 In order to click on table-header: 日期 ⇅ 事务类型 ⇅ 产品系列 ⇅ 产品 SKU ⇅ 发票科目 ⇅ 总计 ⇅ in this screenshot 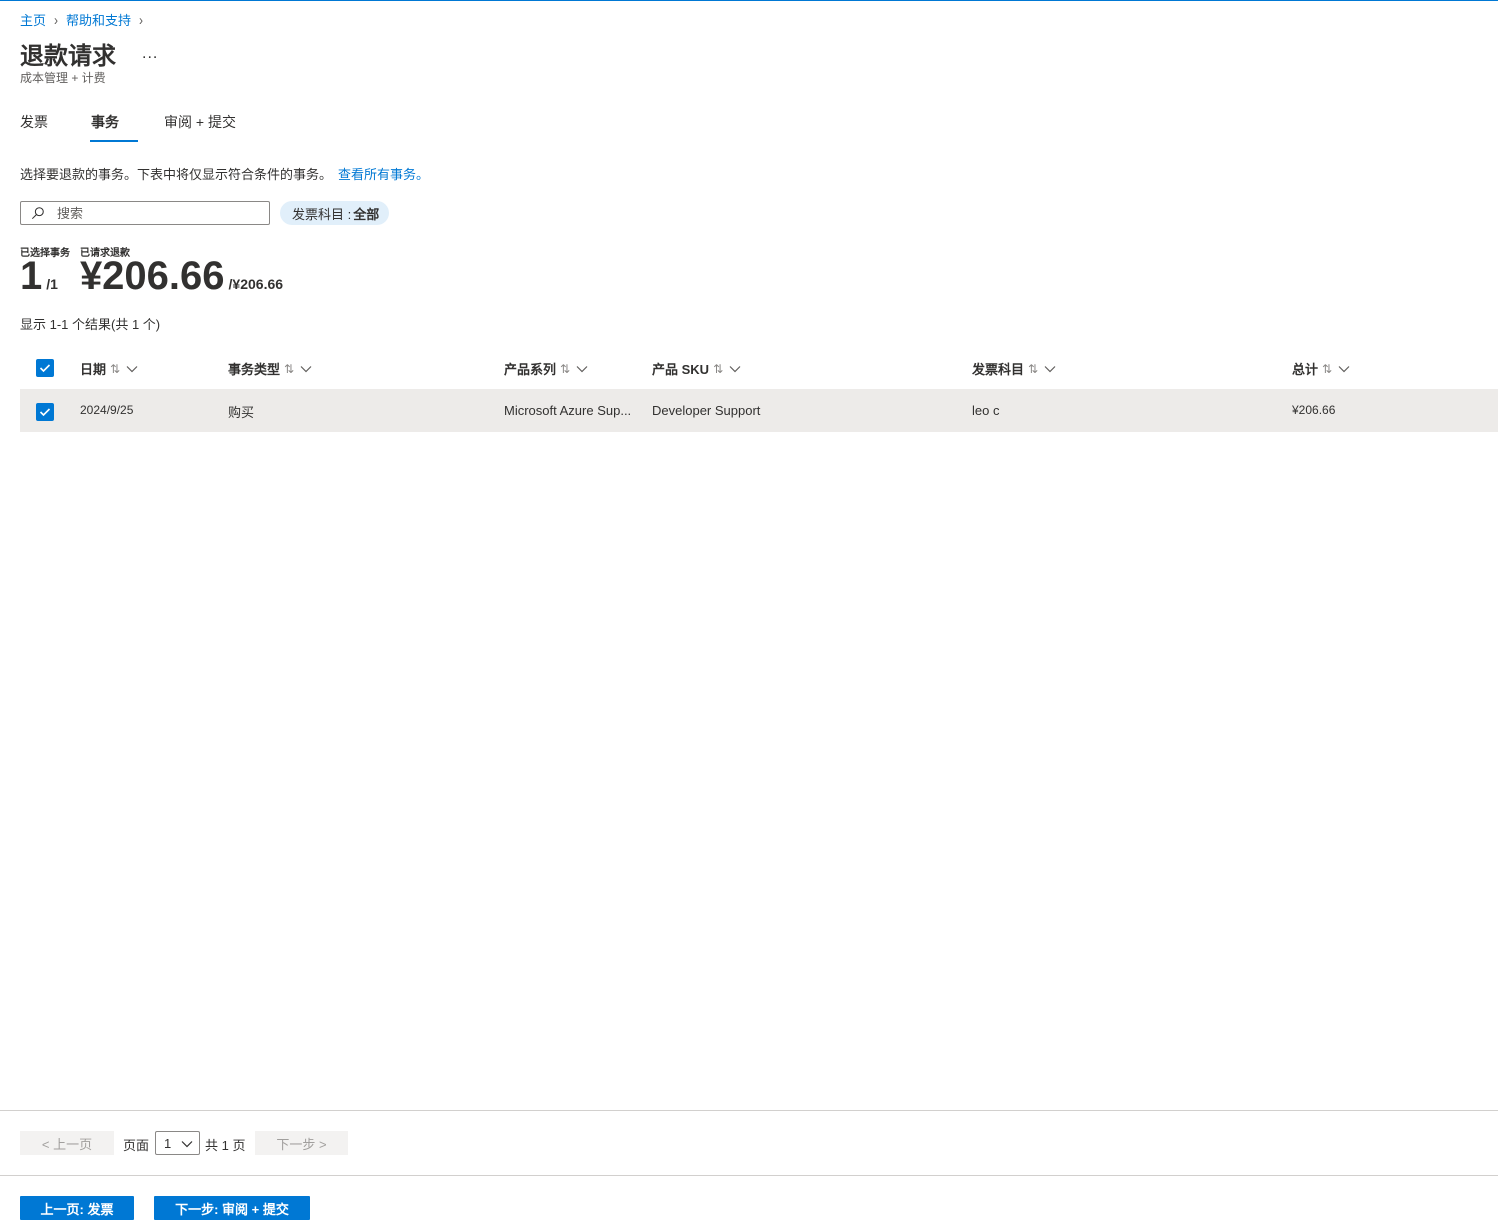, I will do `click(759, 368)`.